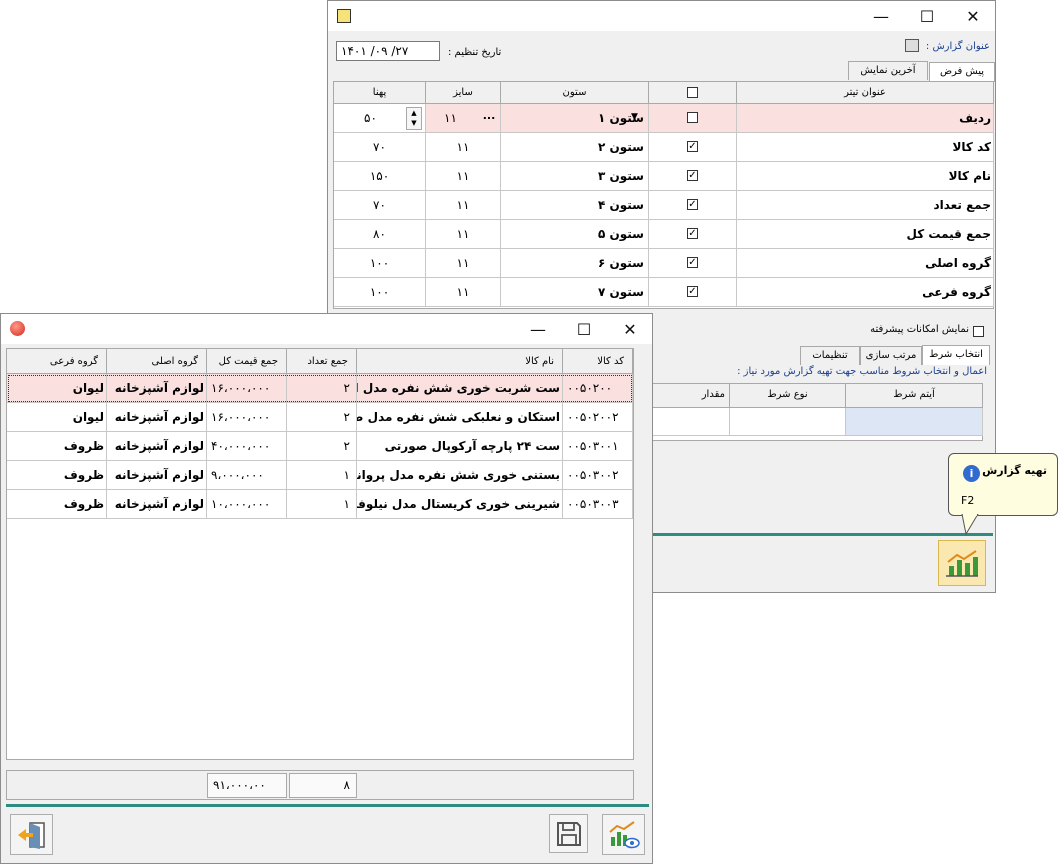  I want to click on select-all-checkbox, so click(692, 92).